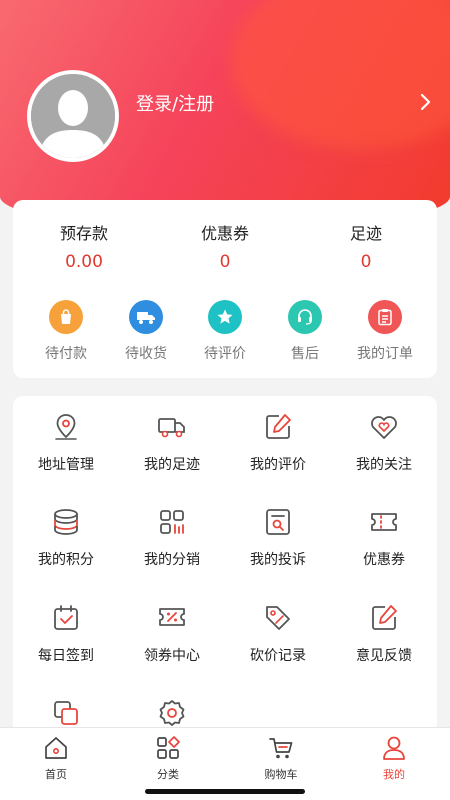 This screenshot has width=450, height=800. I want to click on order-label: 我的订单, so click(385, 354).